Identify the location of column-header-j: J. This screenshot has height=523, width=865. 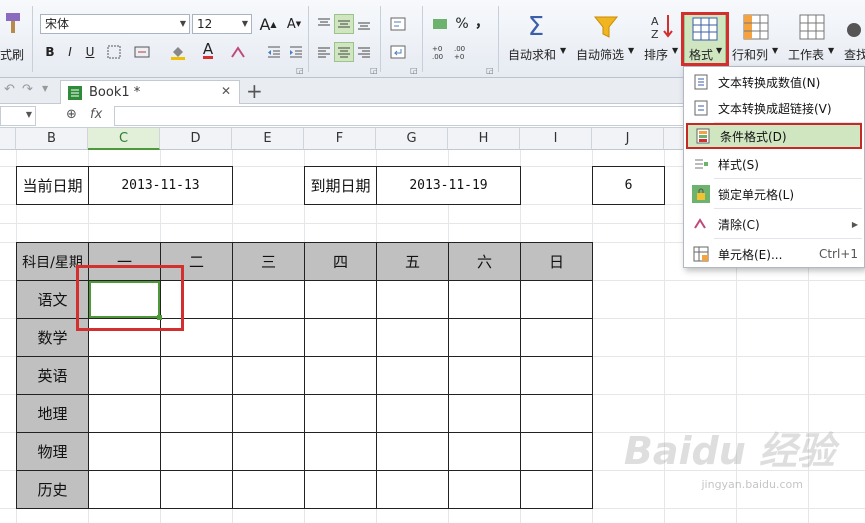
(628, 139).